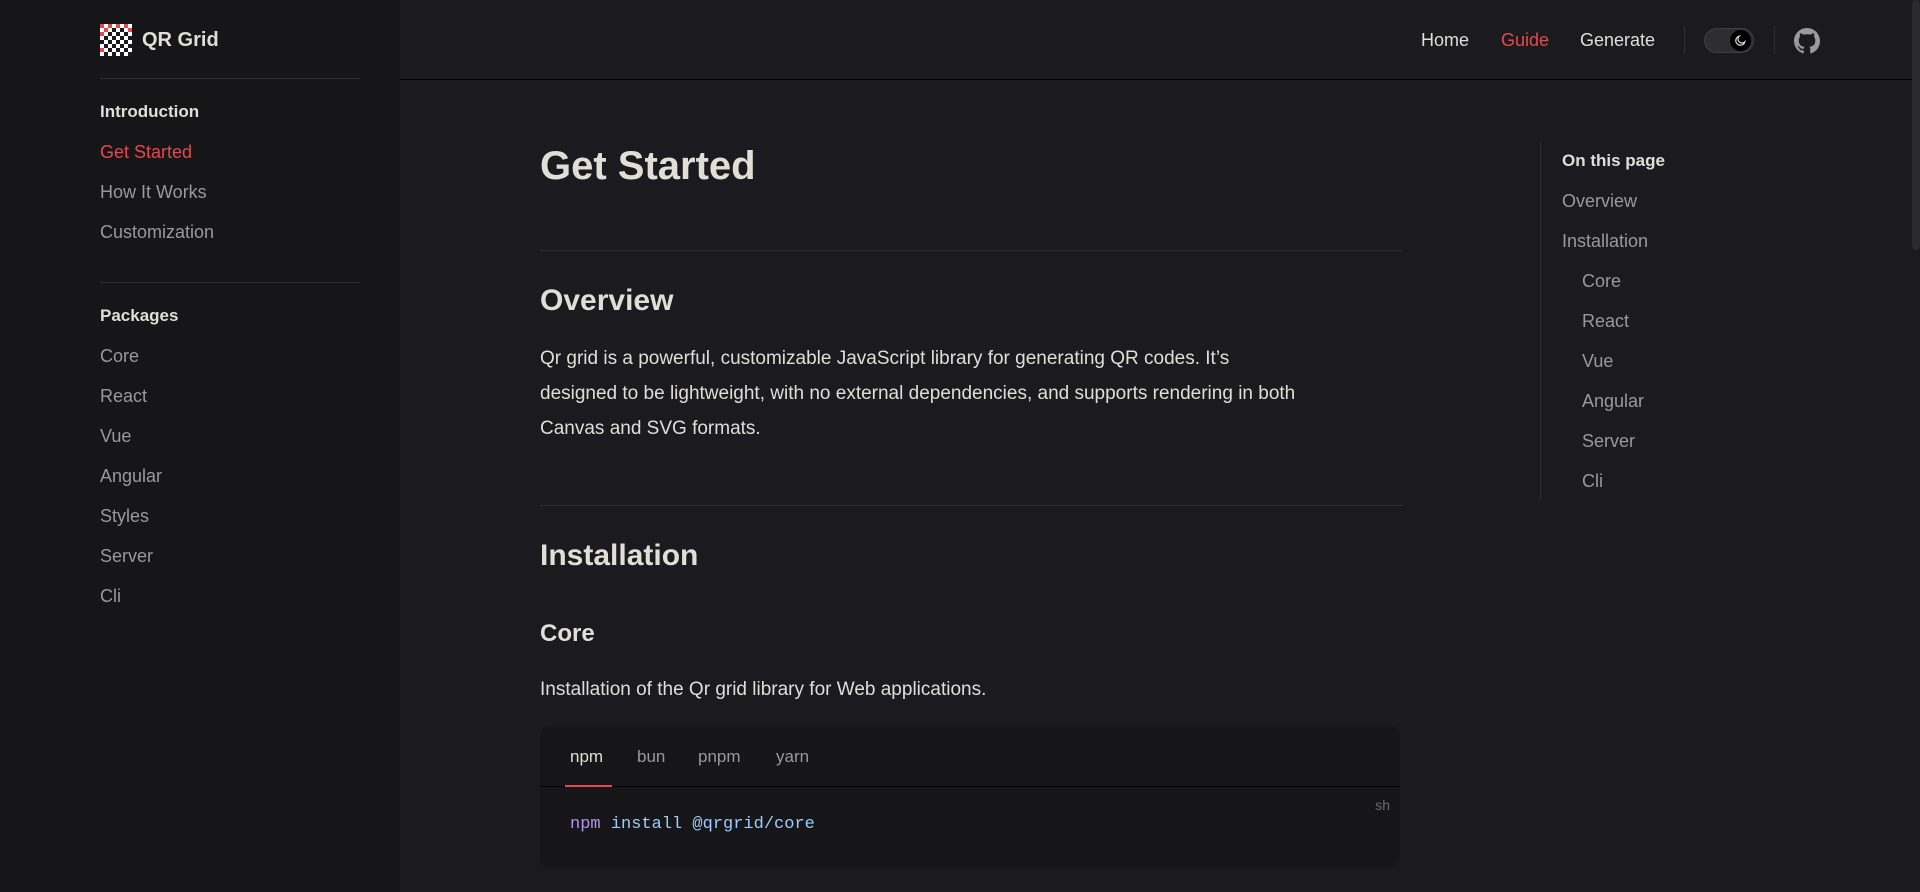  What do you see at coordinates (1601, 281) in the screenshot?
I see `toc-item-core: Core` at bounding box center [1601, 281].